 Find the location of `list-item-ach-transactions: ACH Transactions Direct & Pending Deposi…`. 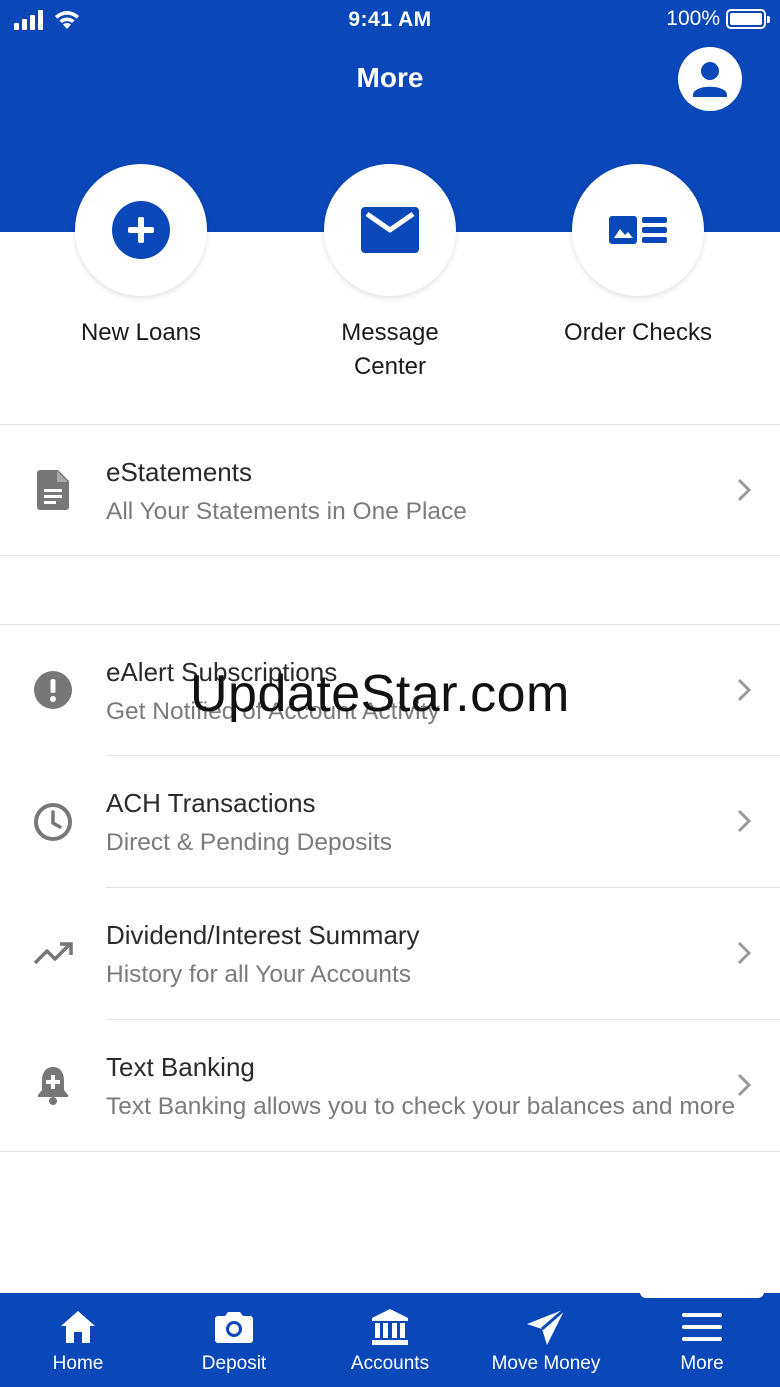

list-item-ach-transactions: ACH Transactions Direct & Pending Deposi… is located at coordinates (390, 821).